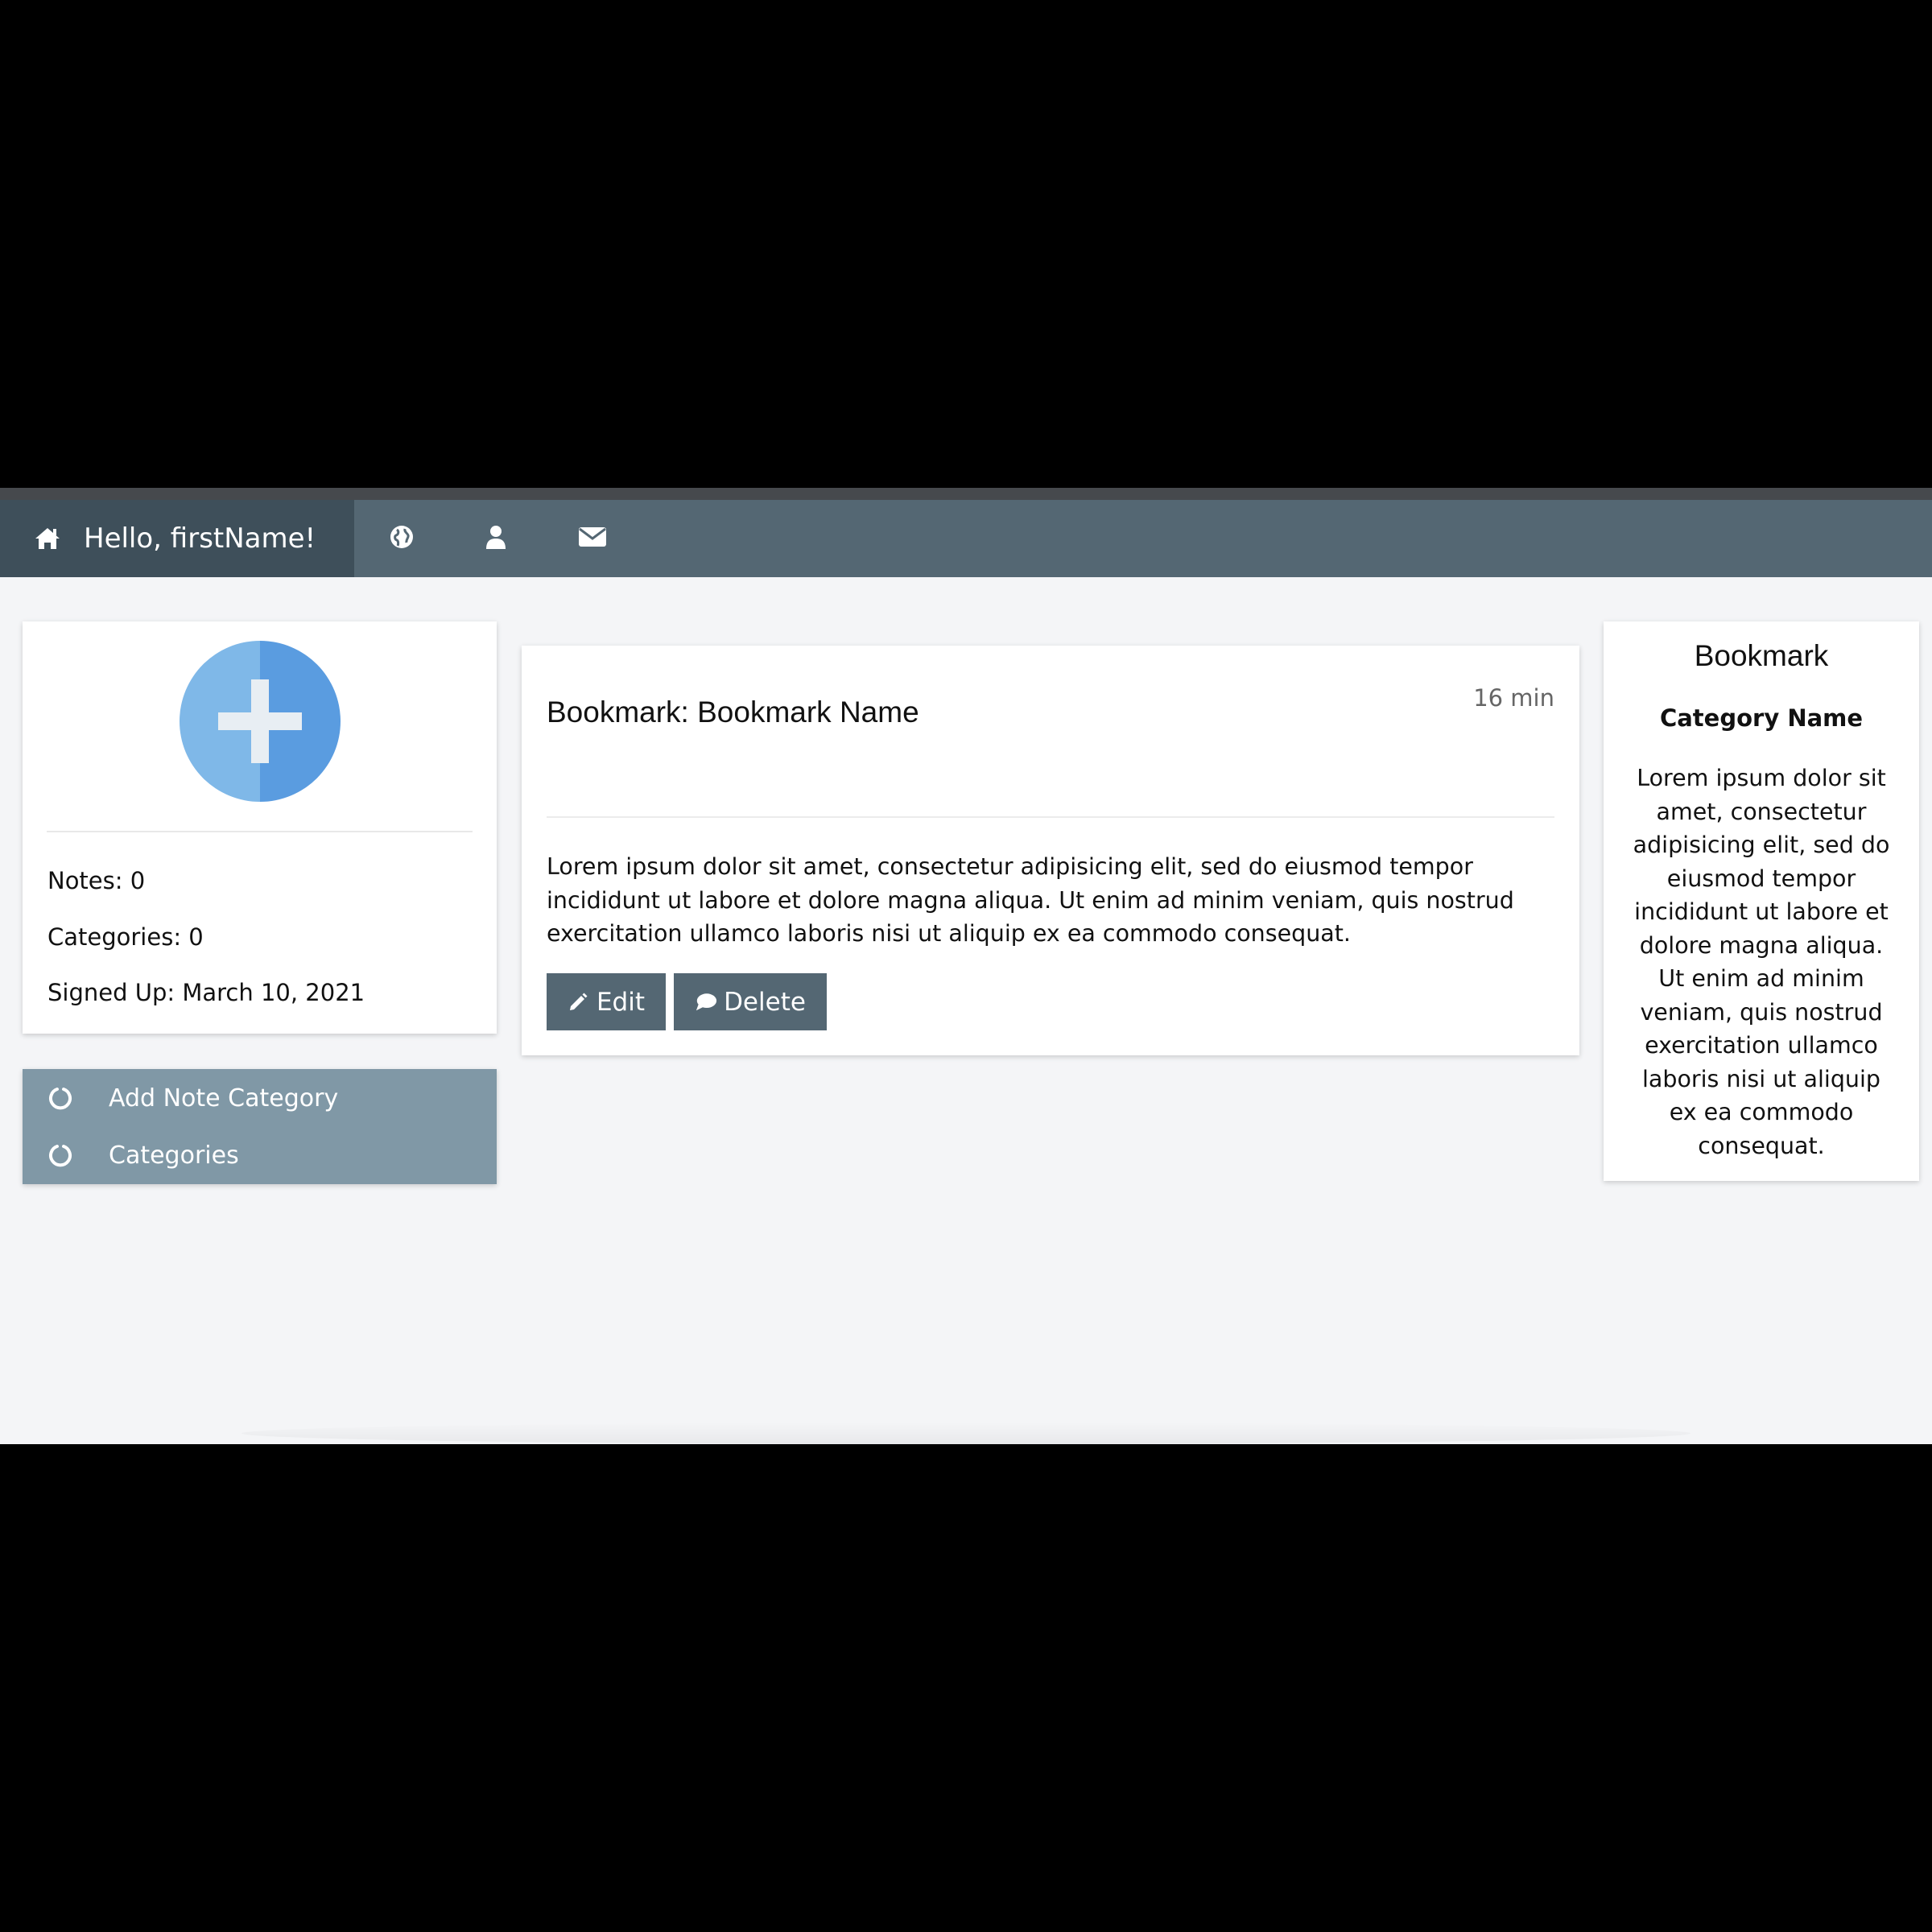 This screenshot has height=1932, width=1932. Describe the element at coordinates (733, 712) in the screenshot. I see `bookmark-title: Bookmark: Bookmark Name` at that location.